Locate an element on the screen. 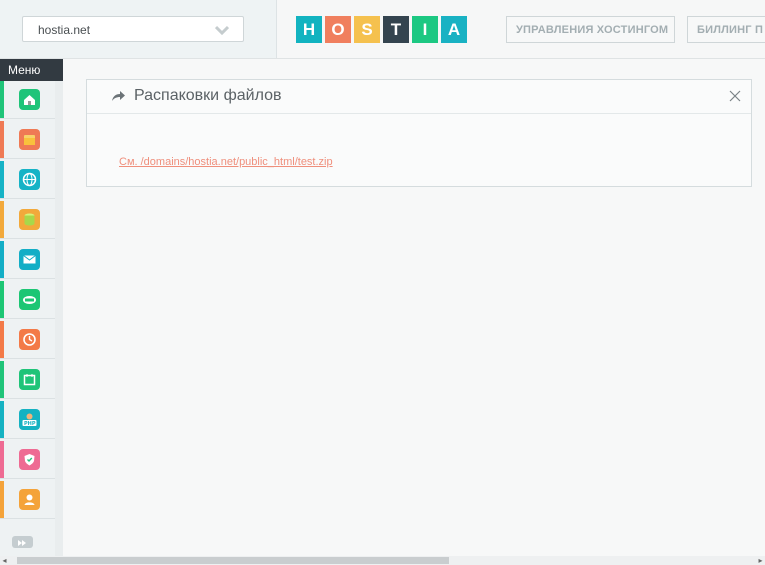  folder-icon is located at coordinates (29, 139).